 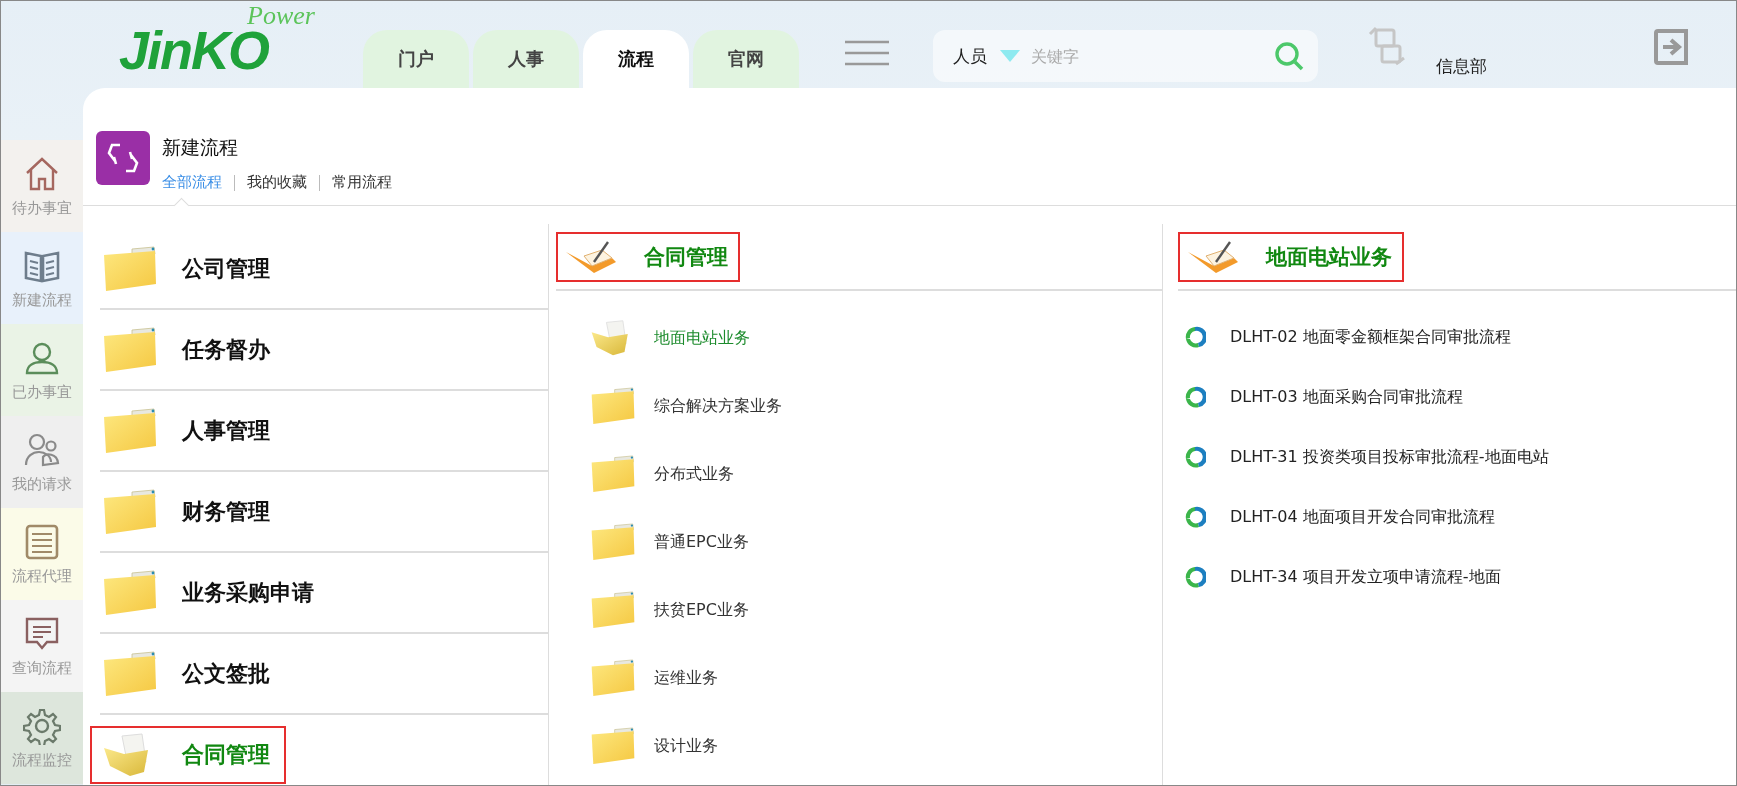 What do you see at coordinates (210, 592) in the screenshot?
I see `category-item: 业务采购申请` at bounding box center [210, 592].